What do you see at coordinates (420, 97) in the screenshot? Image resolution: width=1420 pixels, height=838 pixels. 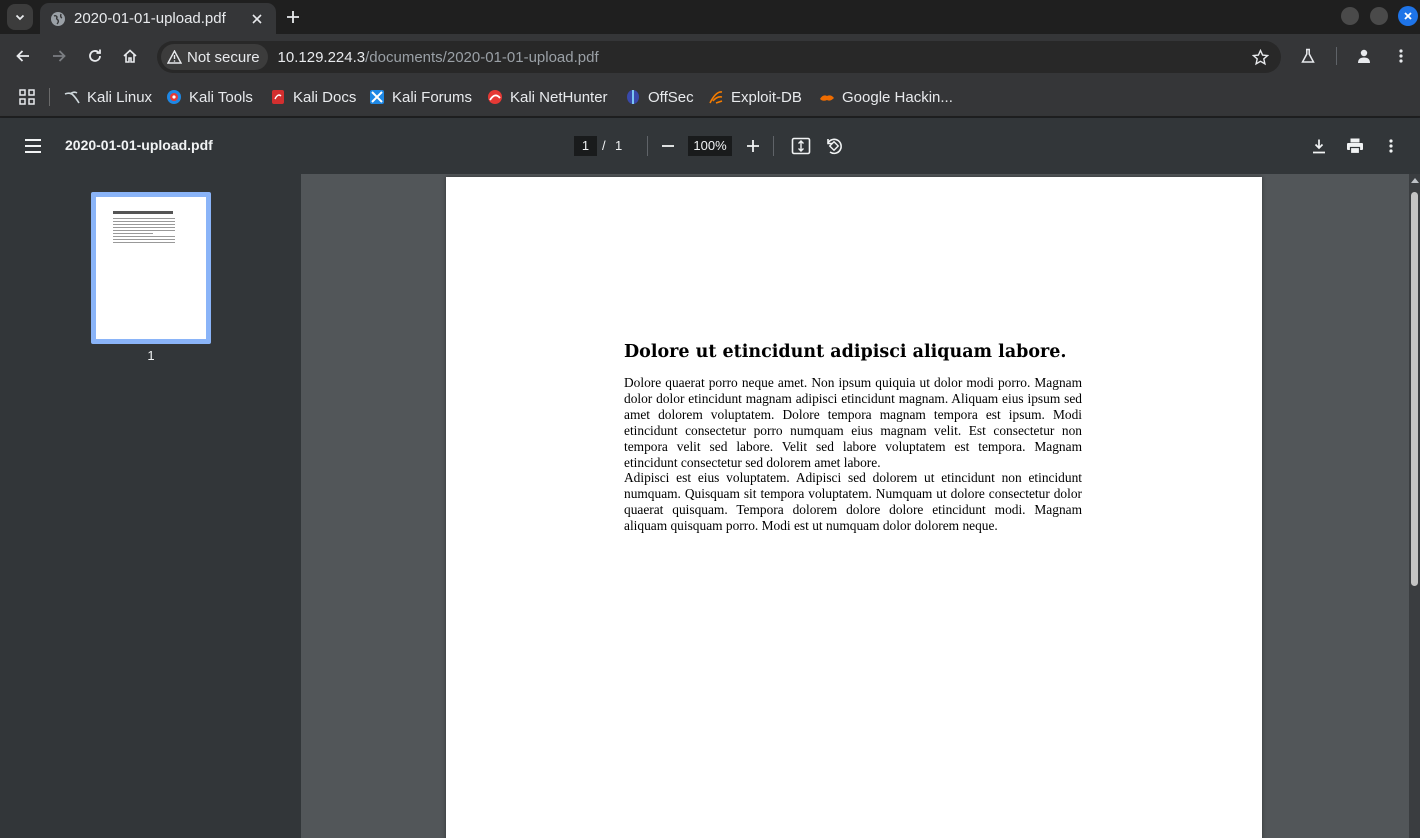 I see `bookmark-kali-forums: Kali Forums` at bounding box center [420, 97].